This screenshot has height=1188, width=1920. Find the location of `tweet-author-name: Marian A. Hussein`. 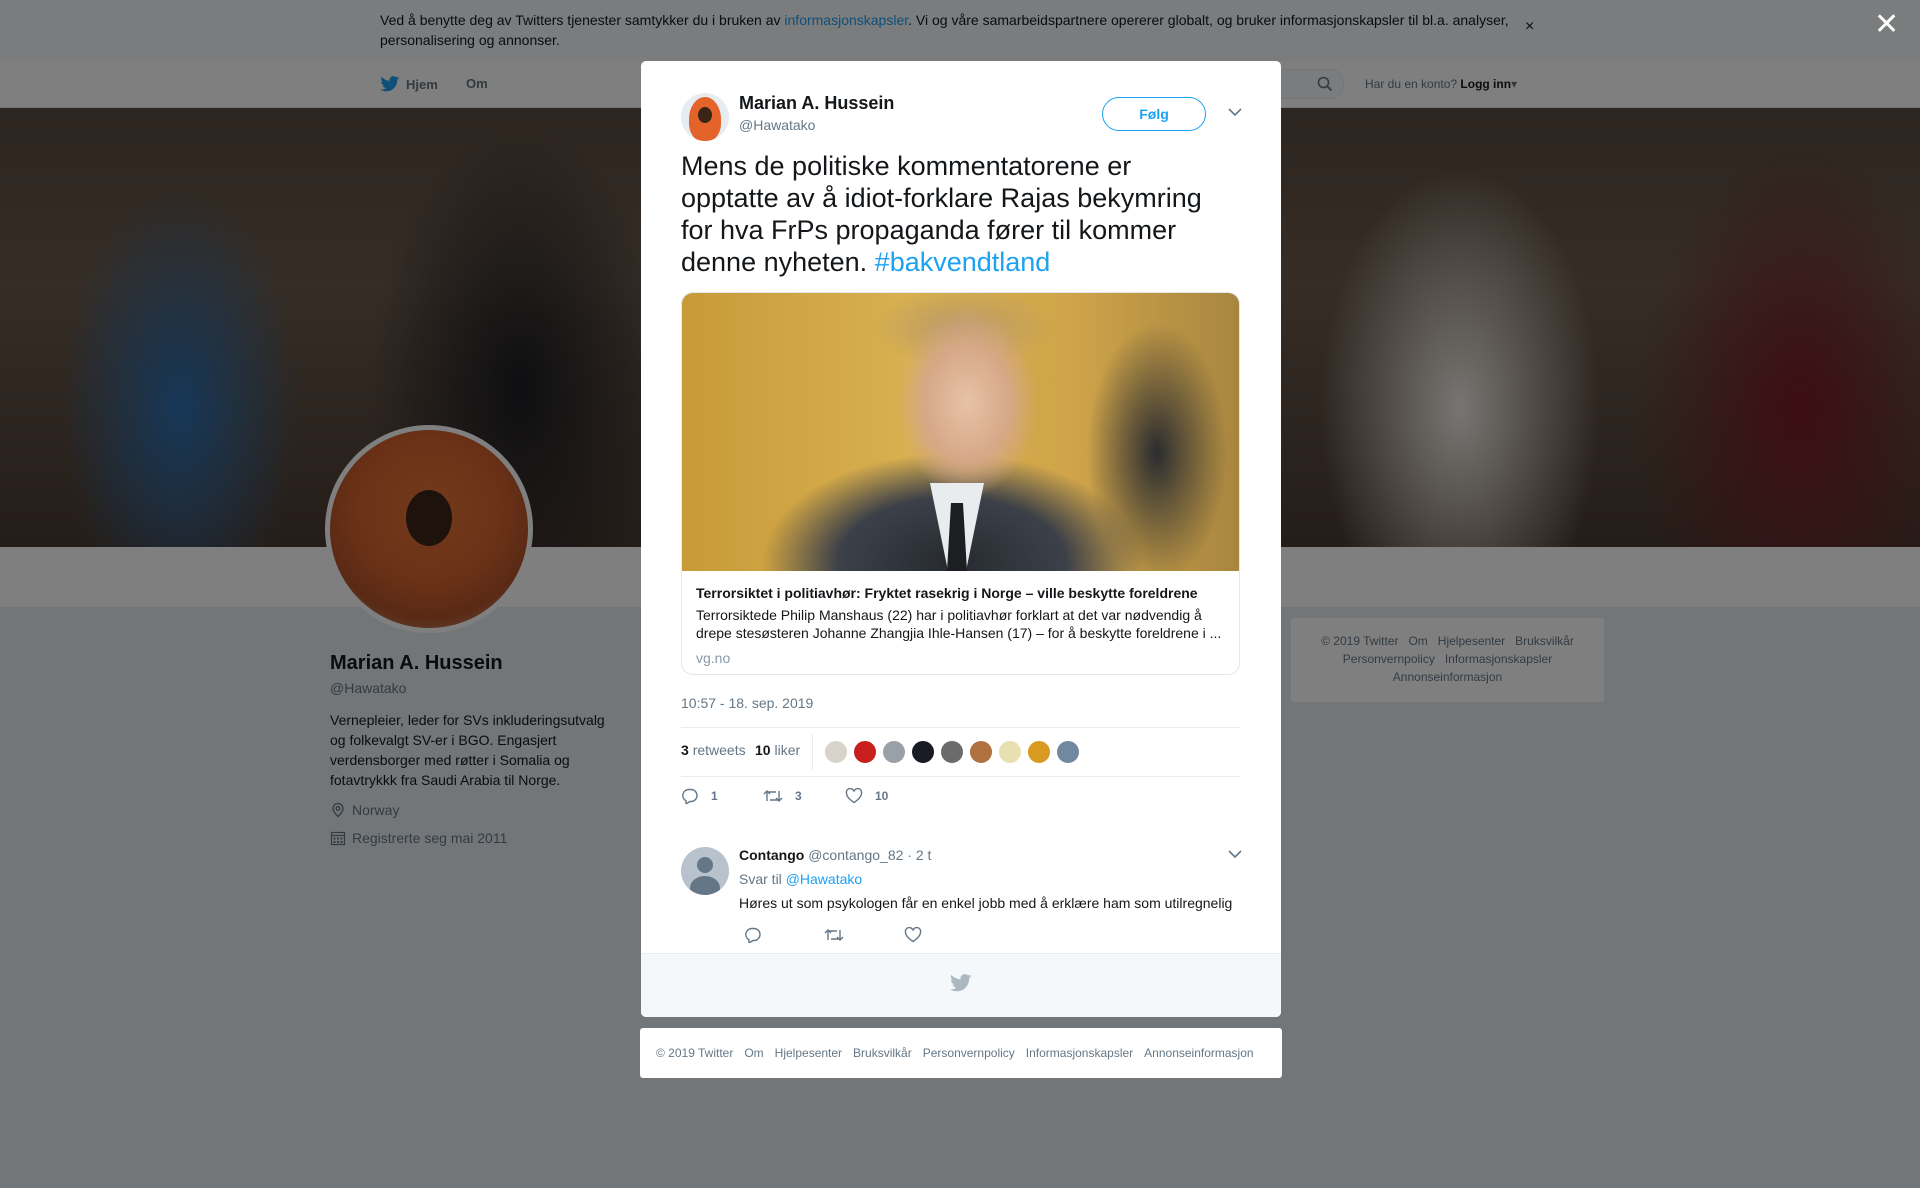

tweet-author-name: Marian A. Hussein is located at coordinates (816, 103).